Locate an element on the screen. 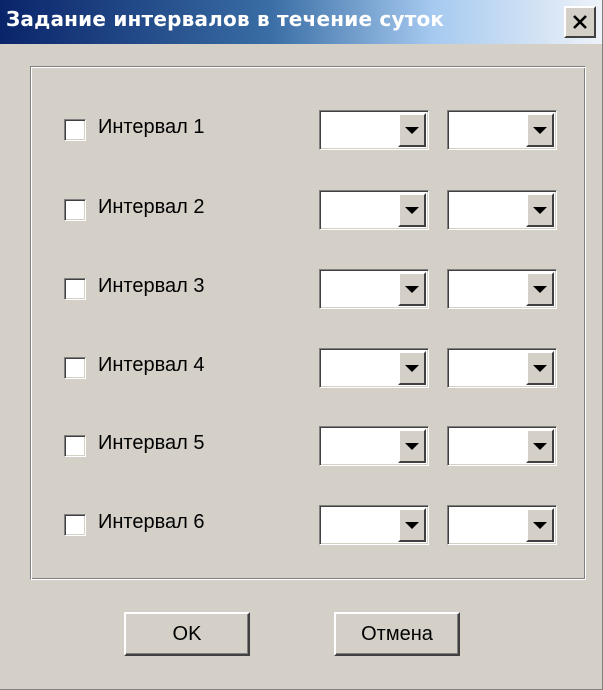 Image resolution: width=603 pixels, height=690 pixels. interval-2-label: Интервал 2 is located at coordinates (151, 207).